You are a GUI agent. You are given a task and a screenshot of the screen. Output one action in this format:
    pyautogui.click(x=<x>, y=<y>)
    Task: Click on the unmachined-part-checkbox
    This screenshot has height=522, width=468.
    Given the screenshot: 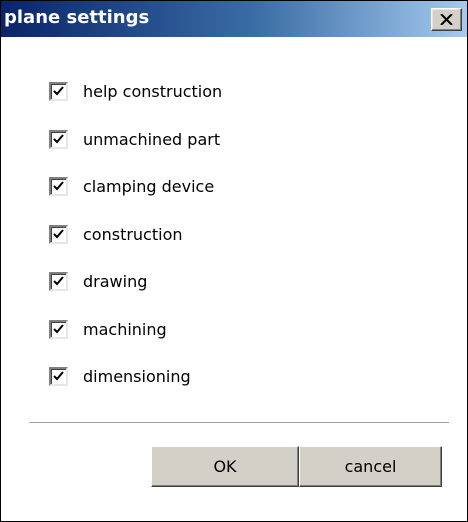 What is the action you would take?
    pyautogui.click(x=58, y=139)
    